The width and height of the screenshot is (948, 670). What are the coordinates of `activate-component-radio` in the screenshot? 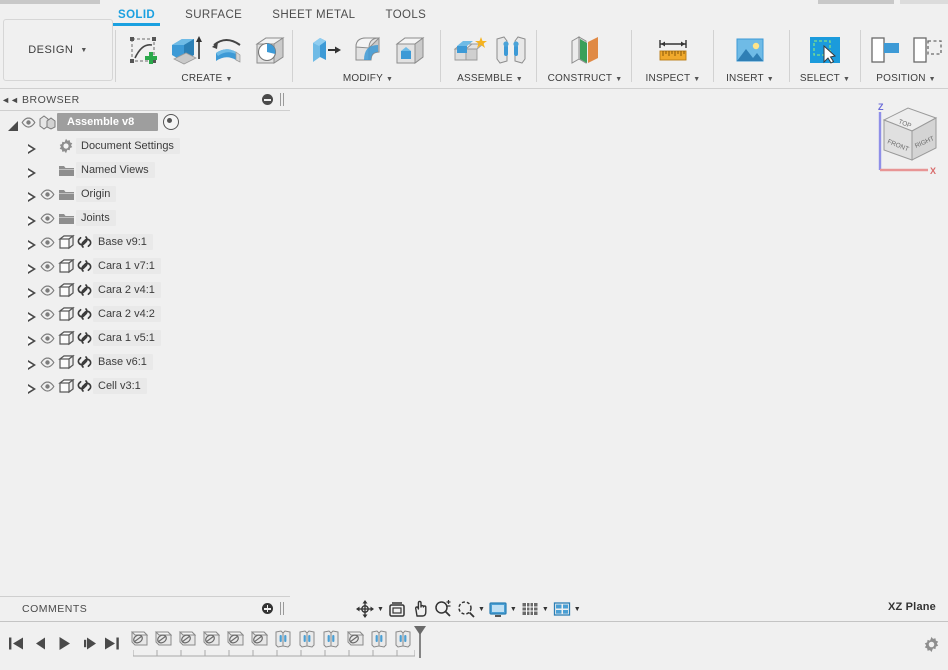 It's located at (171, 122).